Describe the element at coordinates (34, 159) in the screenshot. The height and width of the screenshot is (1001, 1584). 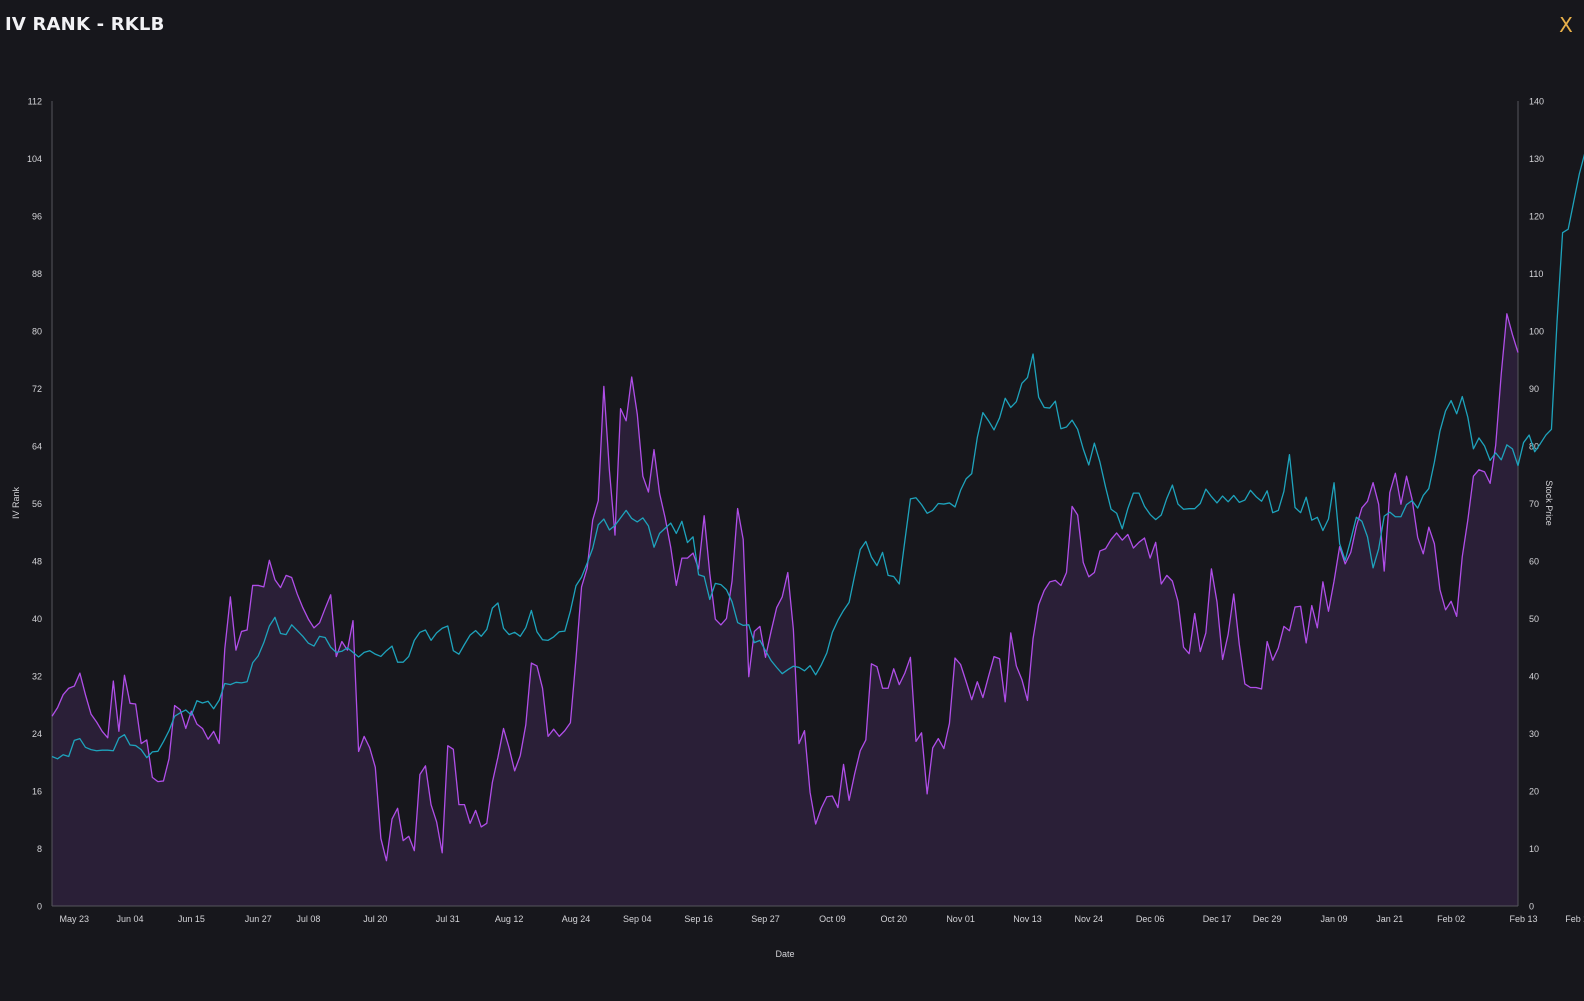
I see `left-tick-label: 104` at that location.